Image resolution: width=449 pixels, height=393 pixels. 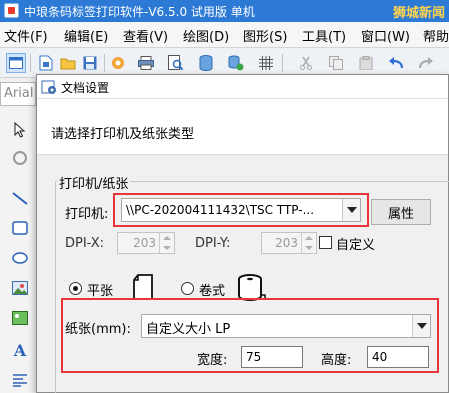 I want to click on dpi-x-label: DPI-X:, so click(x=85, y=243).